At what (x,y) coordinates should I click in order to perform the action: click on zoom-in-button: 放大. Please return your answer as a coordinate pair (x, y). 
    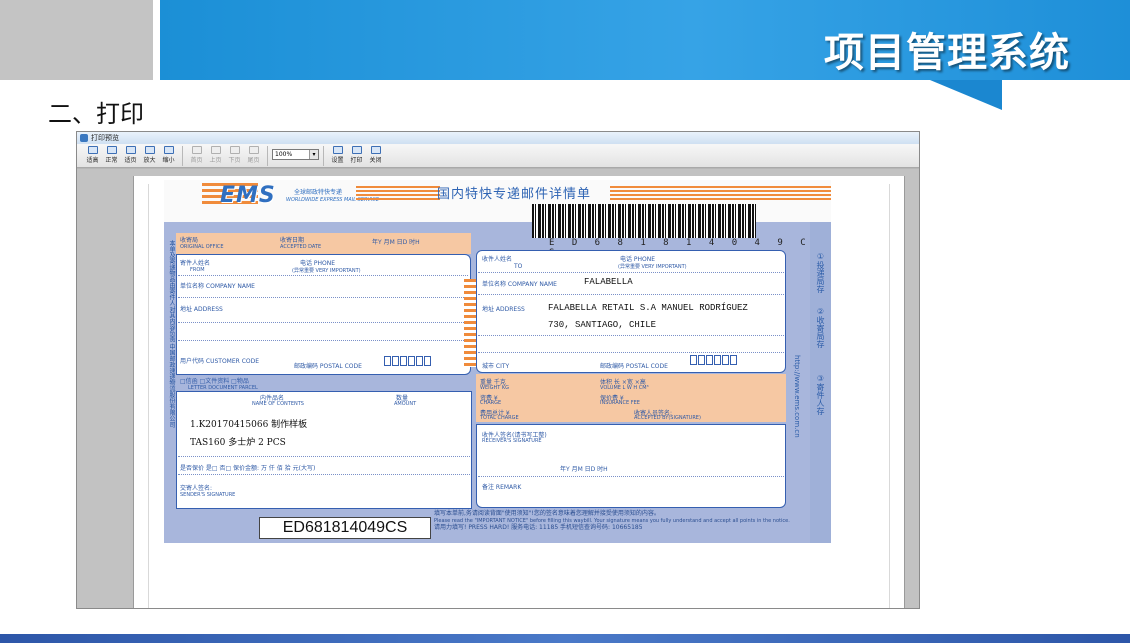
    Looking at the image, I should click on (149, 155).